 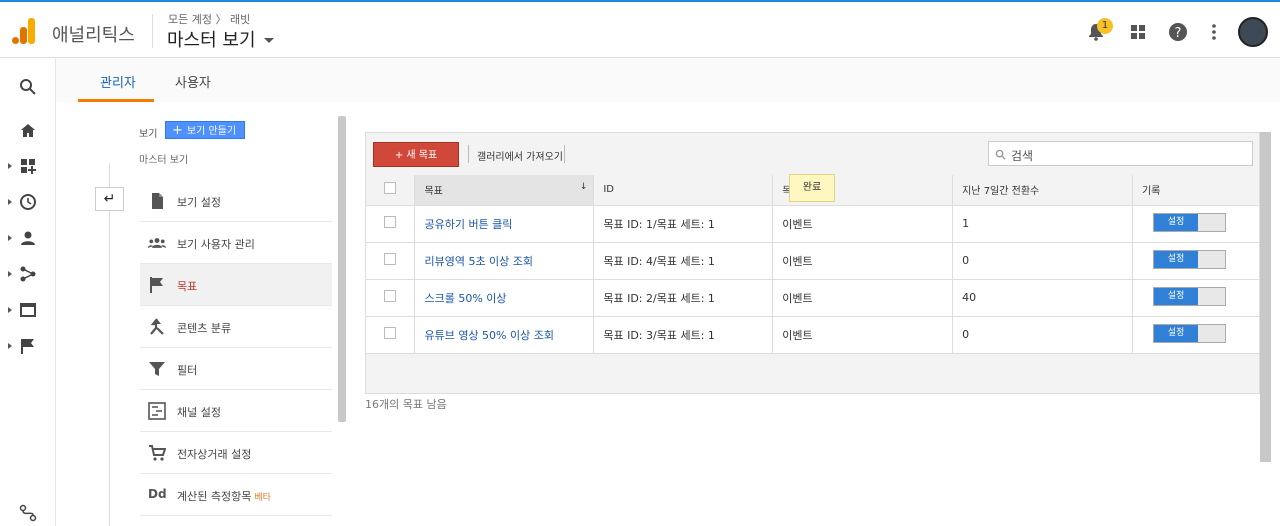 I want to click on create-view-label: 보기 만들기, so click(x=211, y=131).